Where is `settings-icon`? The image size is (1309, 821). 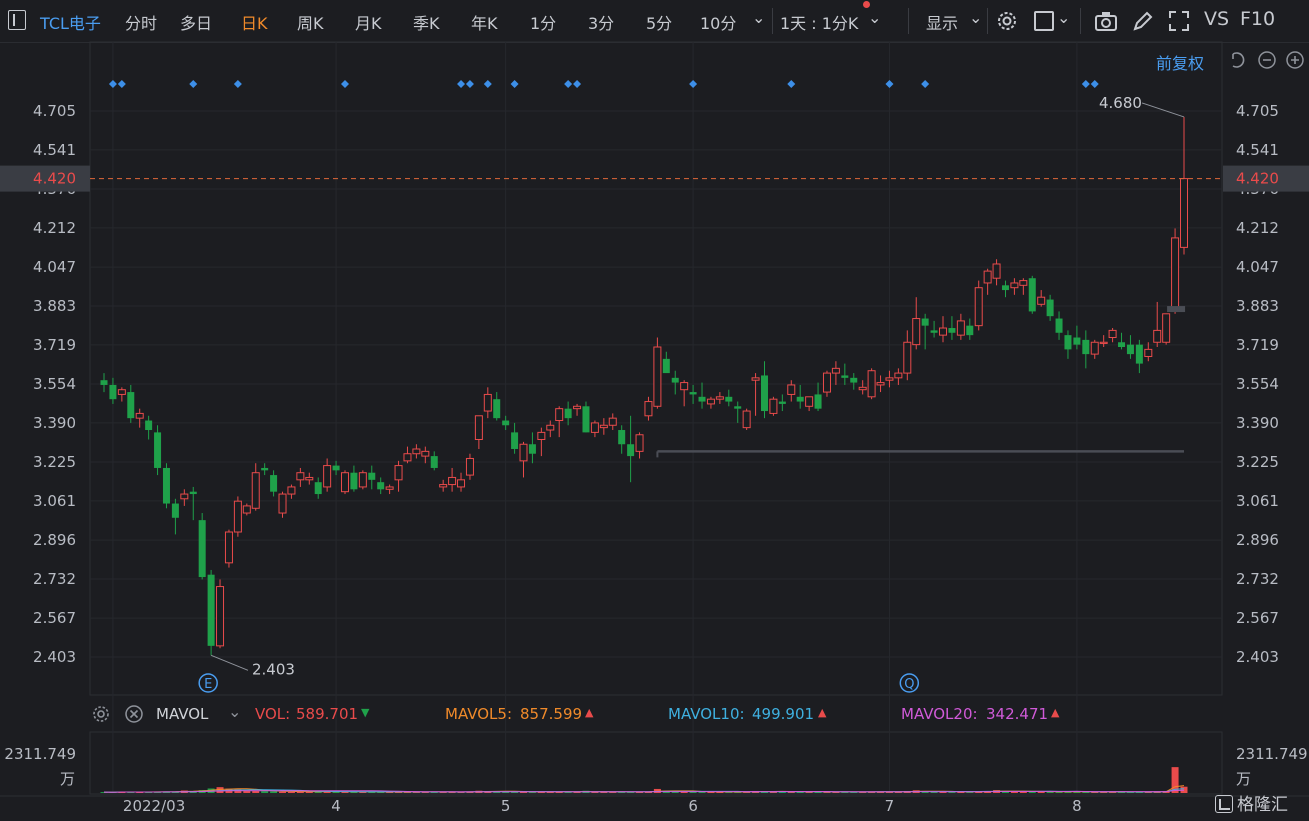 settings-icon is located at coordinates (101, 714).